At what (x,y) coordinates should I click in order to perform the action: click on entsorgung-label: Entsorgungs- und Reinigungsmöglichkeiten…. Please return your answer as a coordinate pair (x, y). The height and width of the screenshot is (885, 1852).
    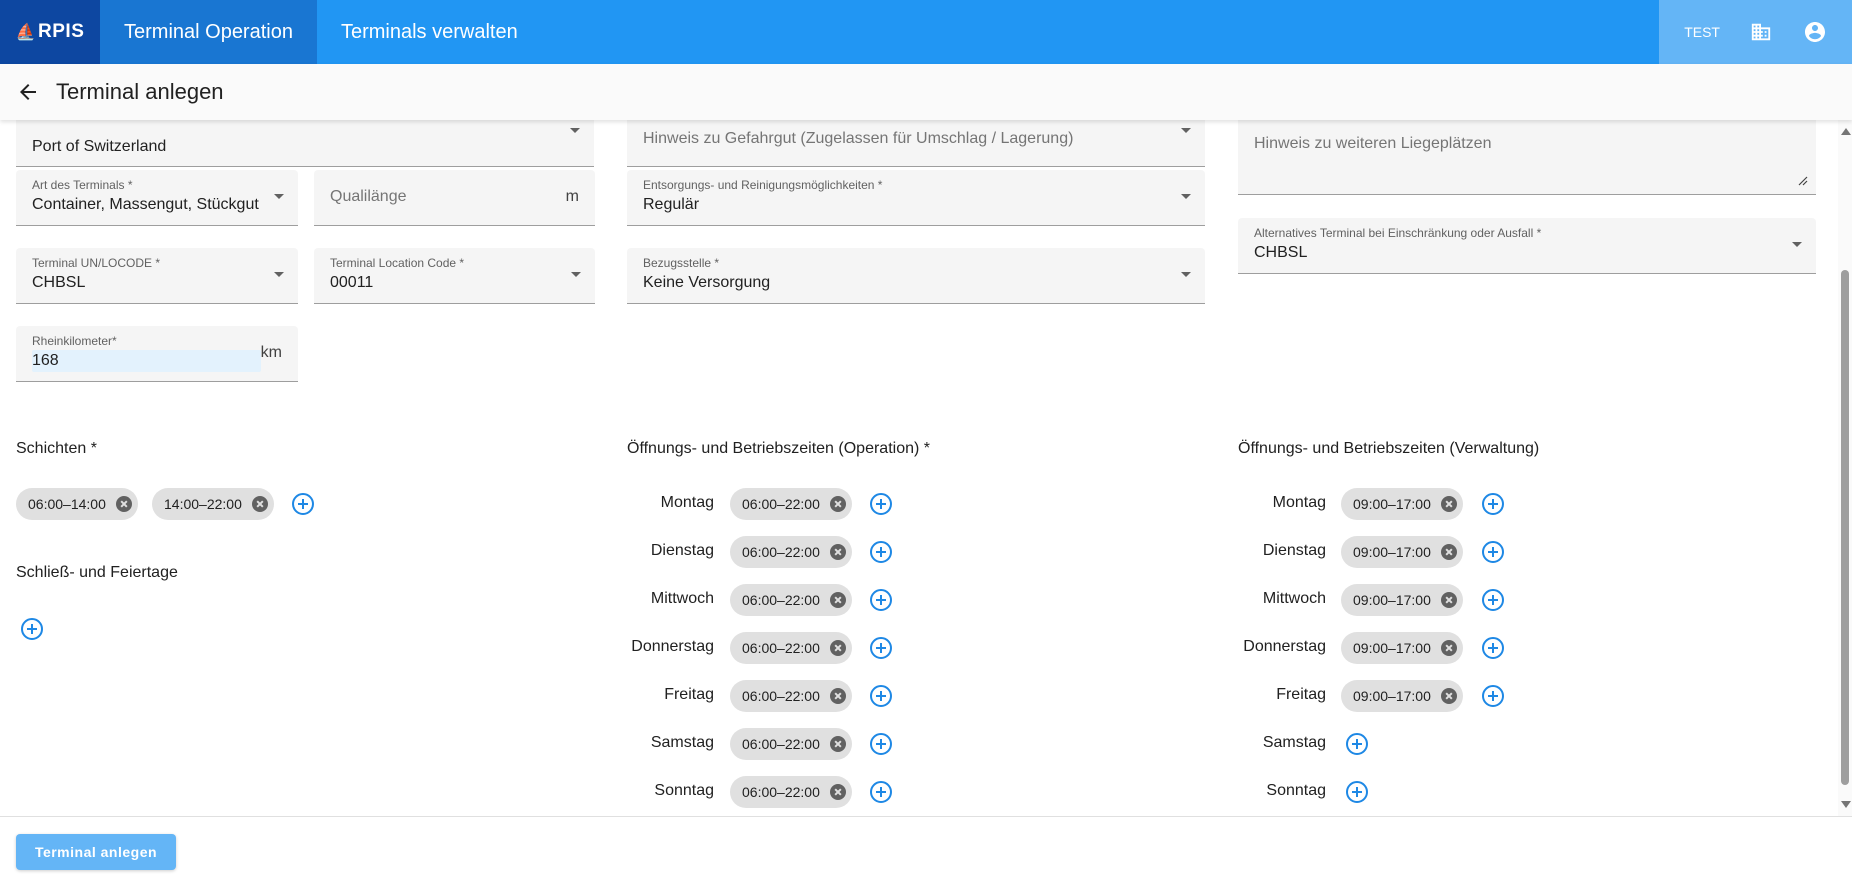
    Looking at the image, I should click on (763, 185).